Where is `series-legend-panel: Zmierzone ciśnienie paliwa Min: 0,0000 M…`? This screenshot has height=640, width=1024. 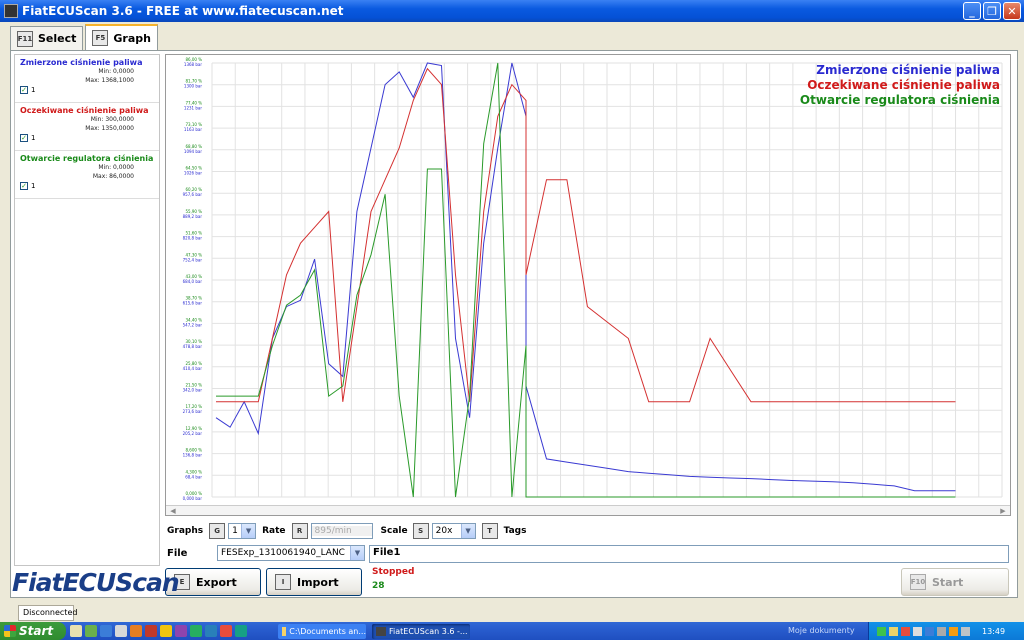
series-legend-panel: Zmierzone ciśnienie paliwa Min: 0,0000 M… is located at coordinates (87, 310).